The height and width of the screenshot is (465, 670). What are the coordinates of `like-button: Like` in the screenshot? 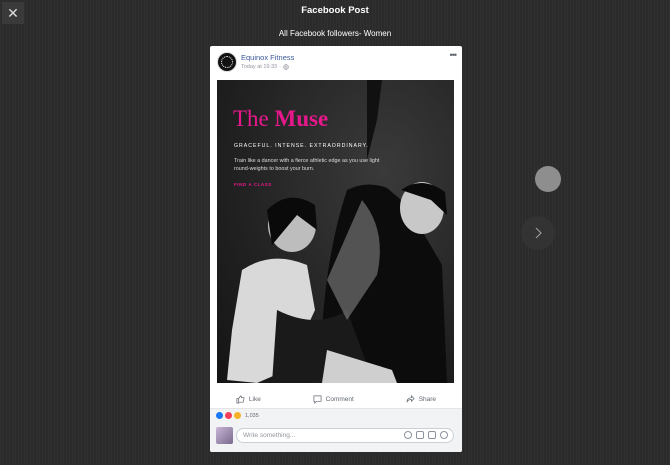 It's located at (248, 399).